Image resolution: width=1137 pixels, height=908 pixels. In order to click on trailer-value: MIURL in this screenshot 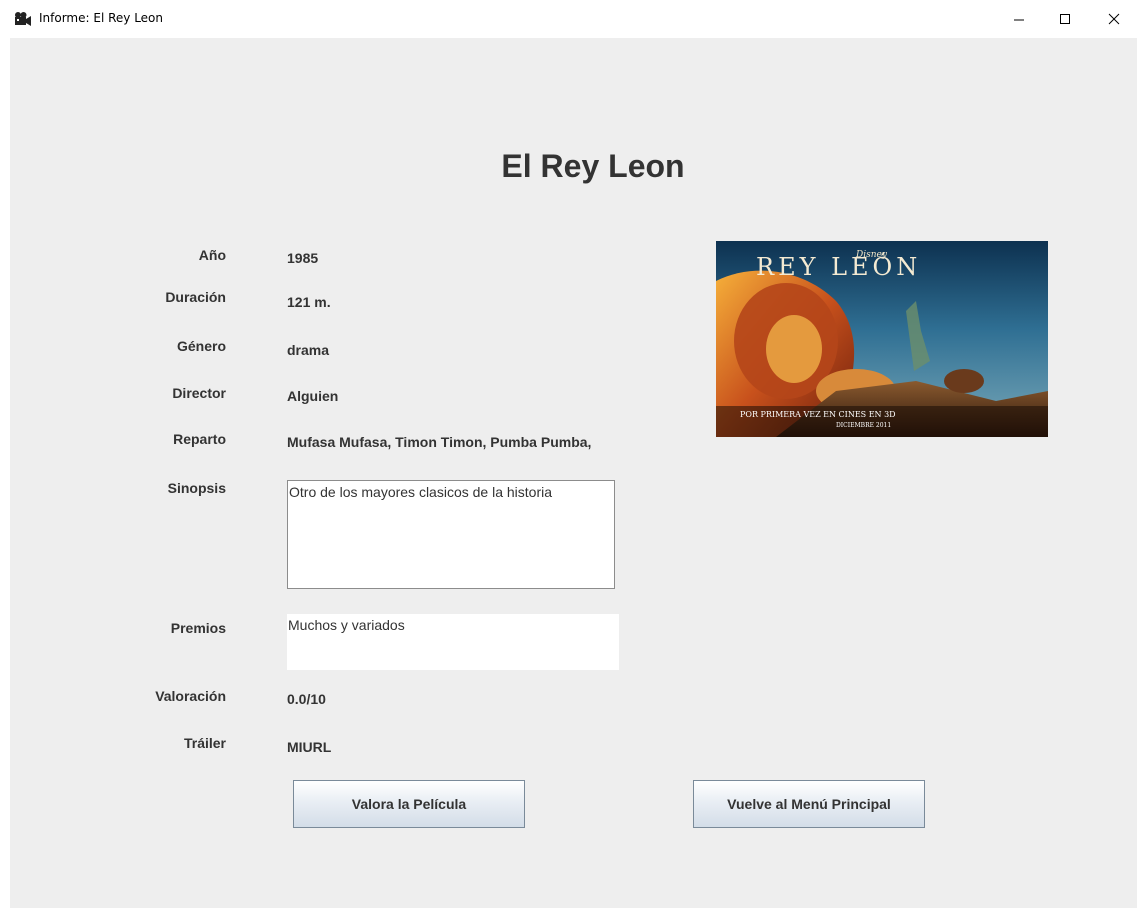, I will do `click(309, 747)`.